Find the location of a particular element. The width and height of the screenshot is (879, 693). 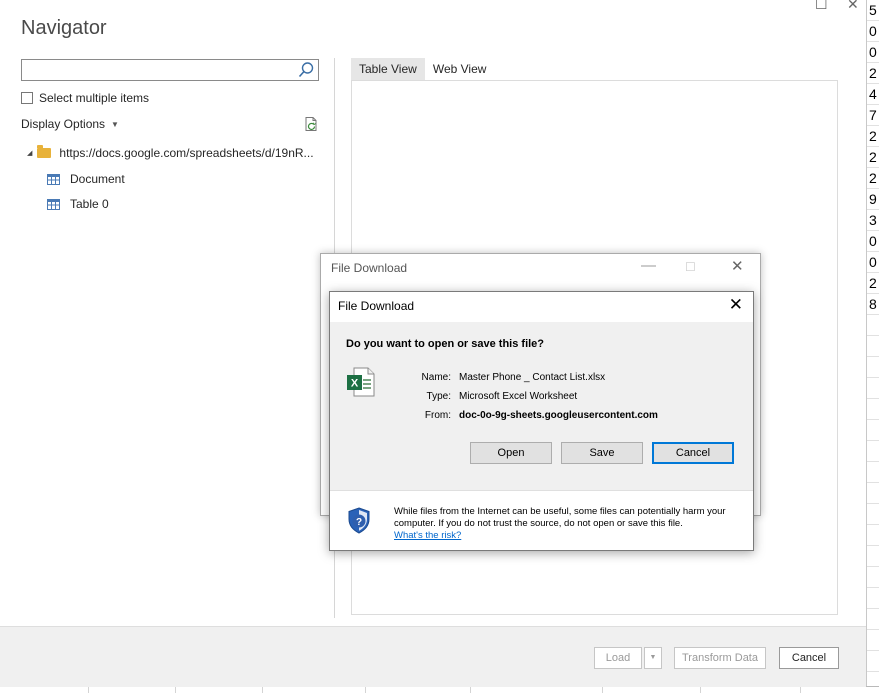

minimize-button: — is located at coordinates (648, 265).